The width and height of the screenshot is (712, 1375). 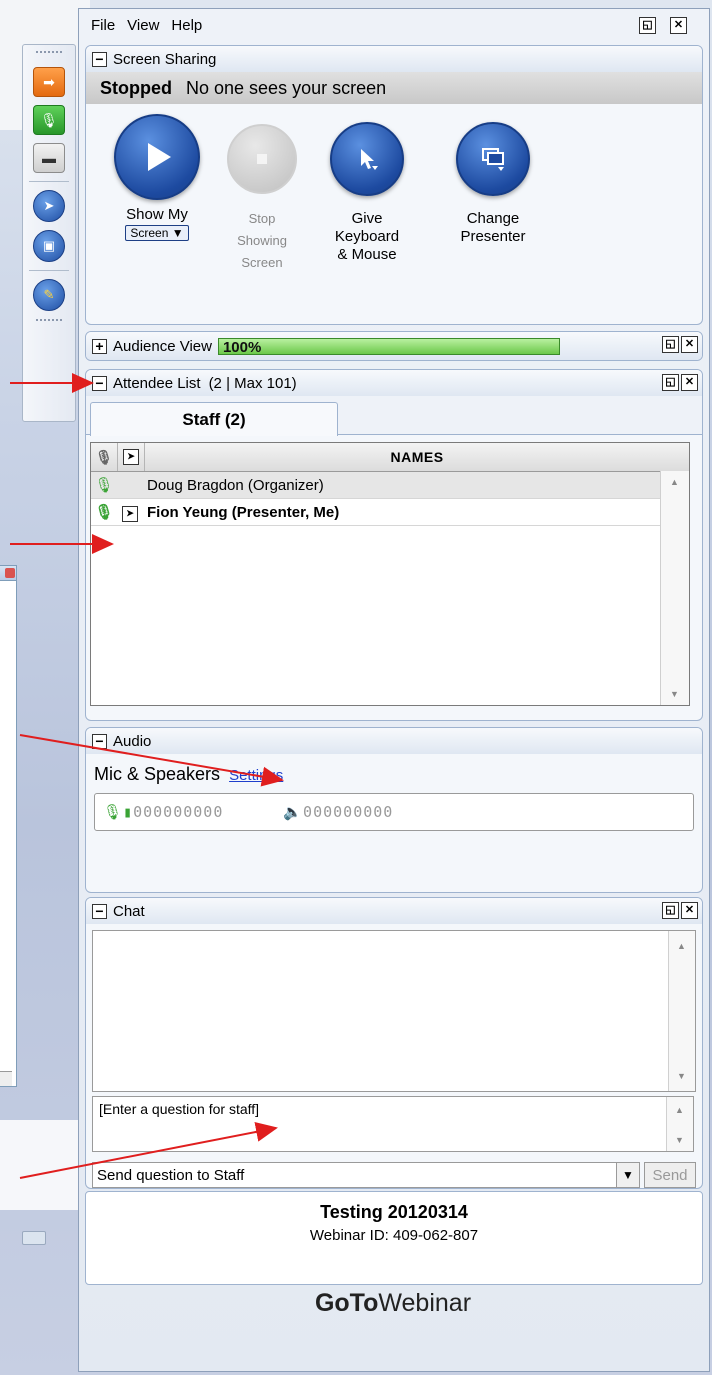 What do you see at coordinates (669, 25) in the screenshot?
I see `window-buttons: ◱ ✕` at bounding box center [669, 25].